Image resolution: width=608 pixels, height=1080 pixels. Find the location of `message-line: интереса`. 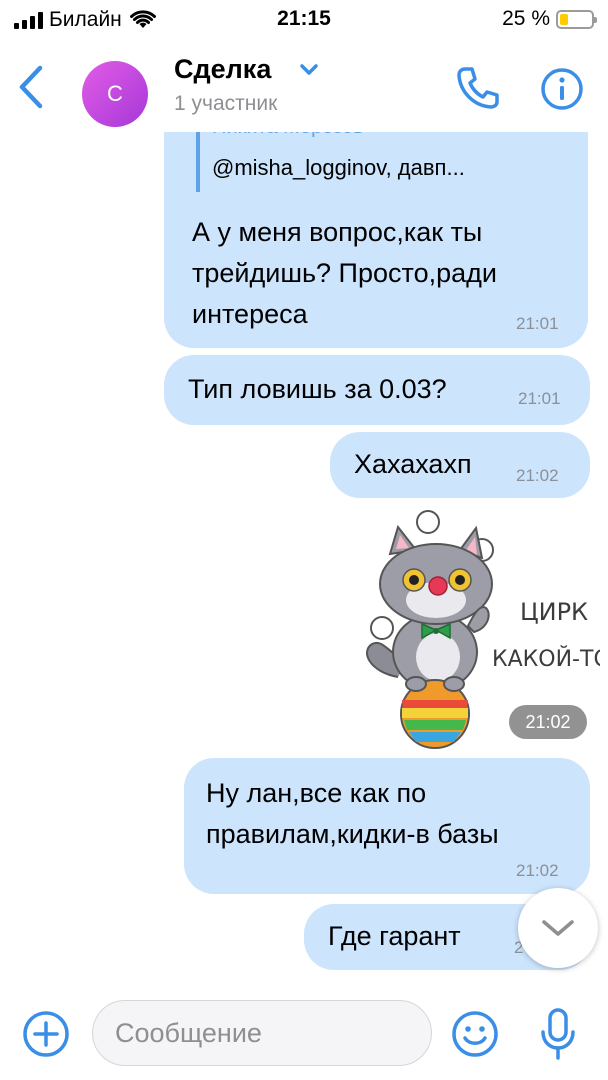

message-line: интереса is located at coordinates (250, 314).